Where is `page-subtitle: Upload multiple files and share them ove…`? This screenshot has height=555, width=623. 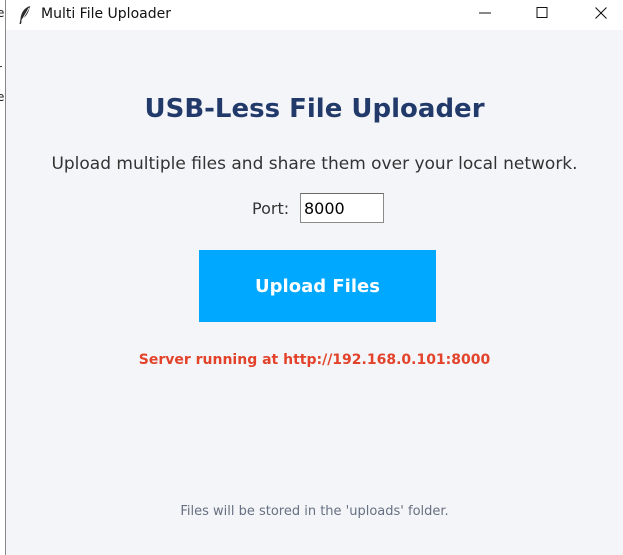 page-subtitle: Upload multiple files and share them ove… is located at coordinates (314, 164).